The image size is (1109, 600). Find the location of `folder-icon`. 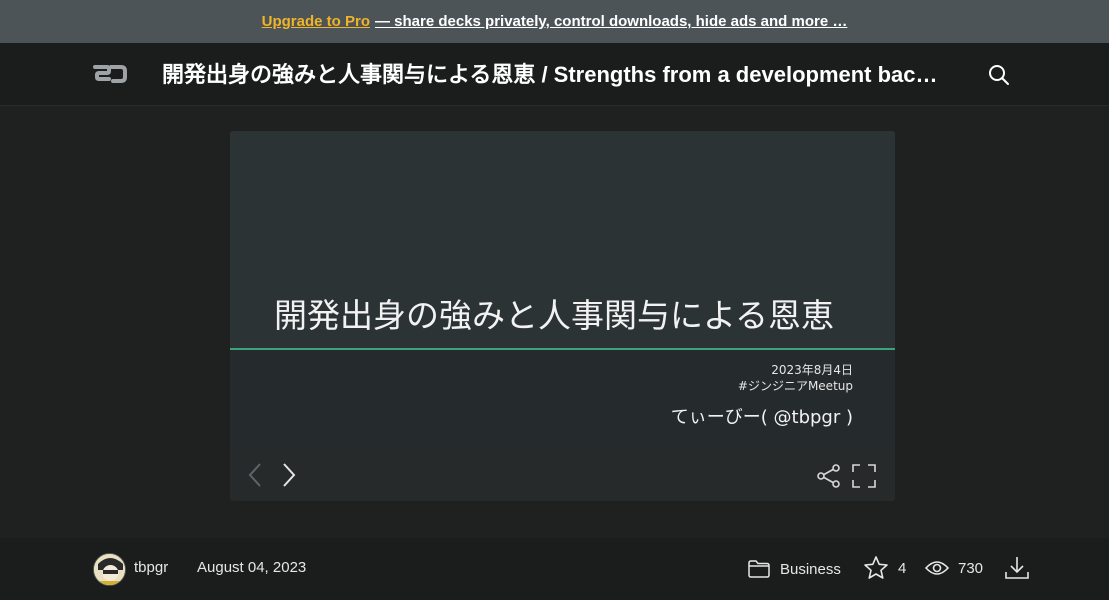

folder-icon is located at coordinates (759, 569).